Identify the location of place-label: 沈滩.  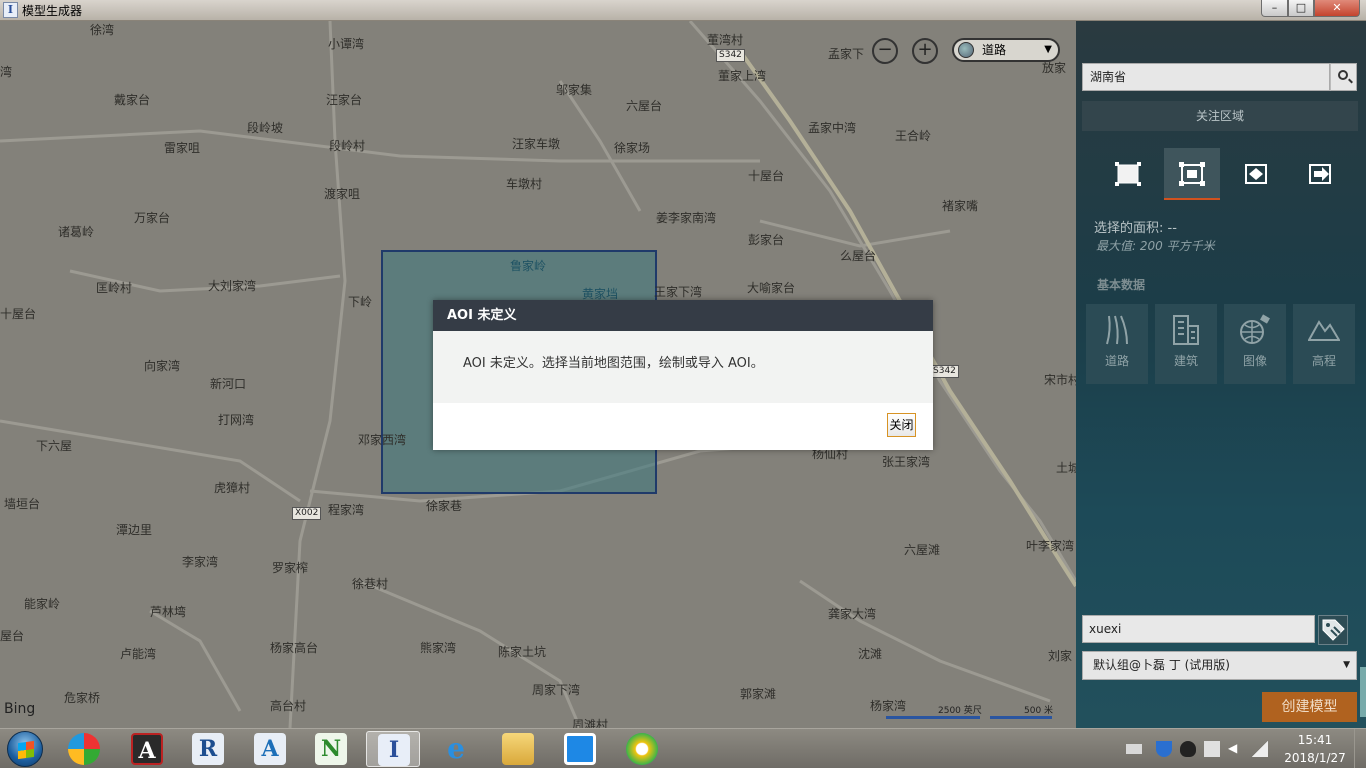
(870, 654).